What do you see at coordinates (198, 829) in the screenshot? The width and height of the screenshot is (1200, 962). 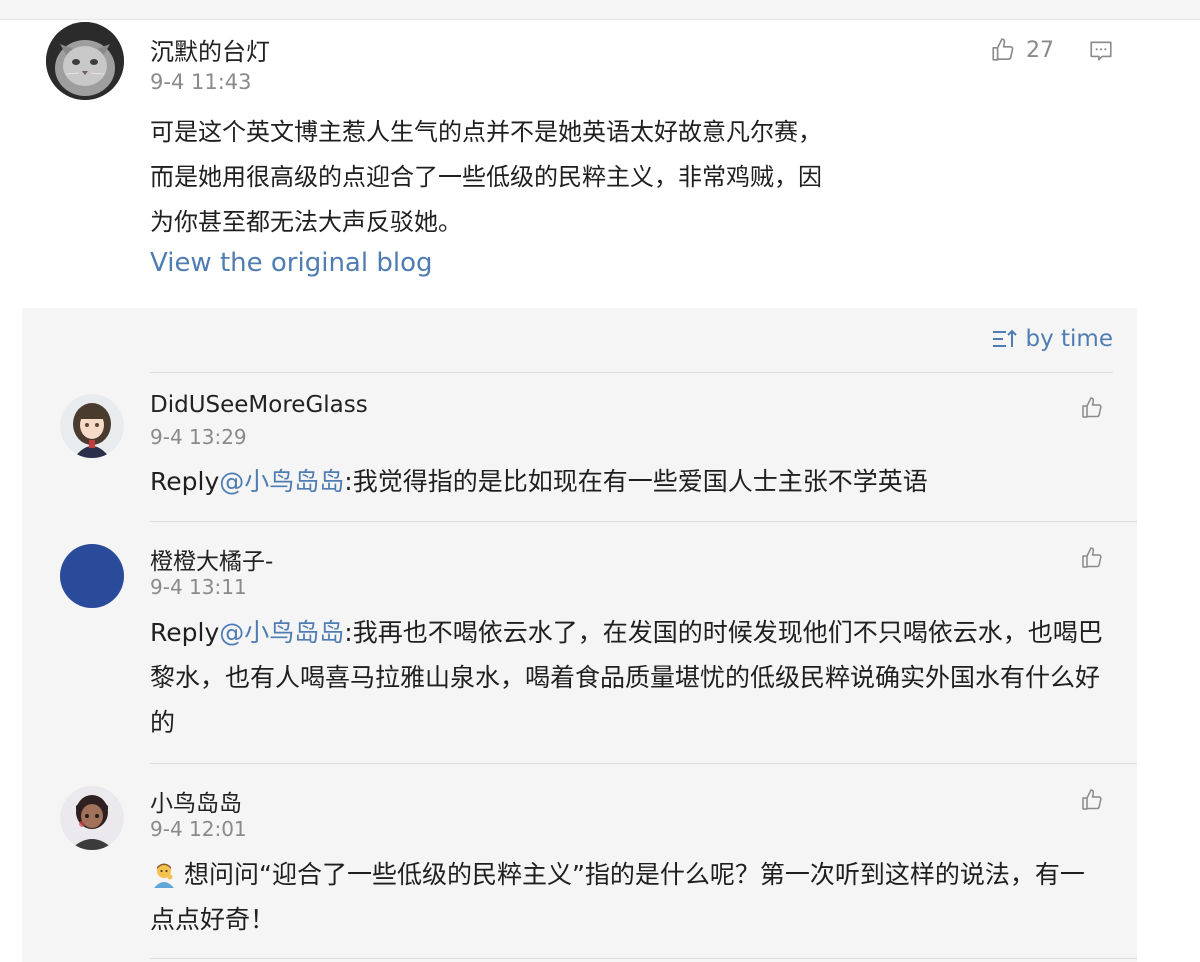 I see `reply-time: 9-4 12:01` at bounding box center [198, 829].